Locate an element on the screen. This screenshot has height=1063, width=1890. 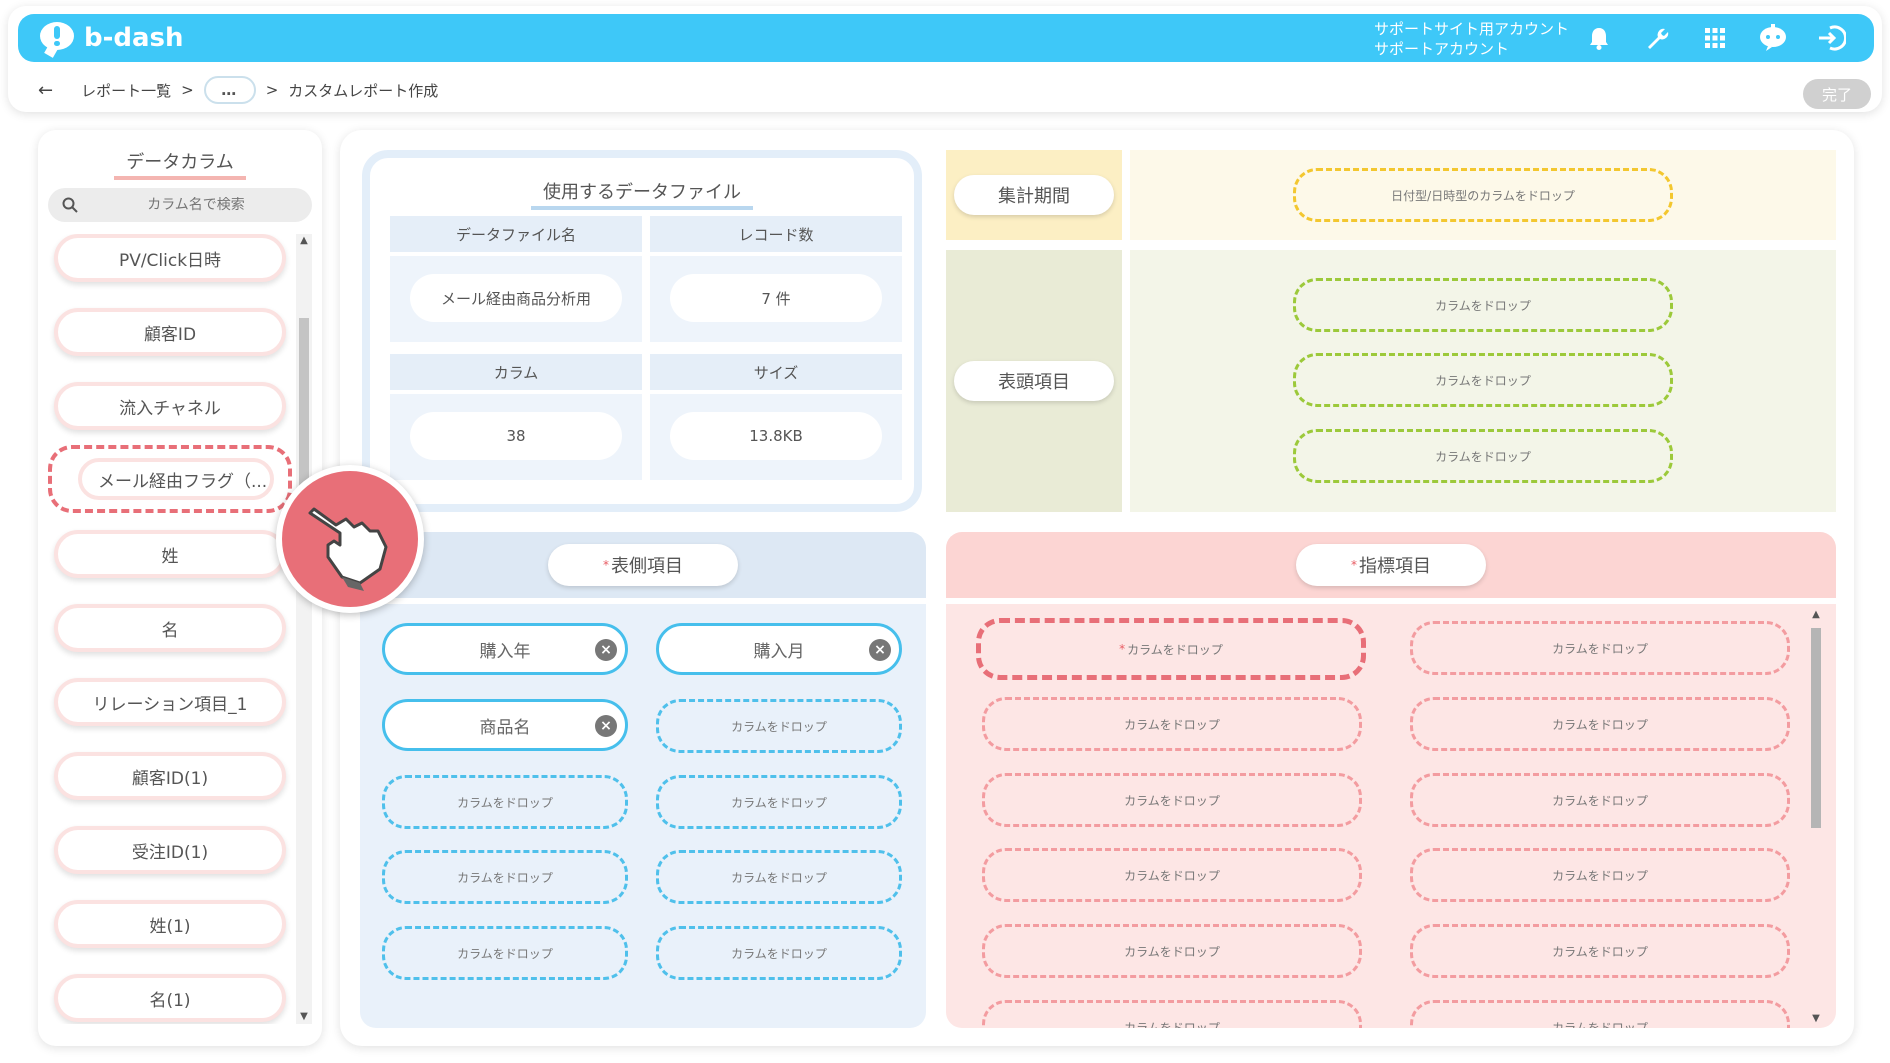
record-count-header: レコード数 is located at coordinates (776, 234).